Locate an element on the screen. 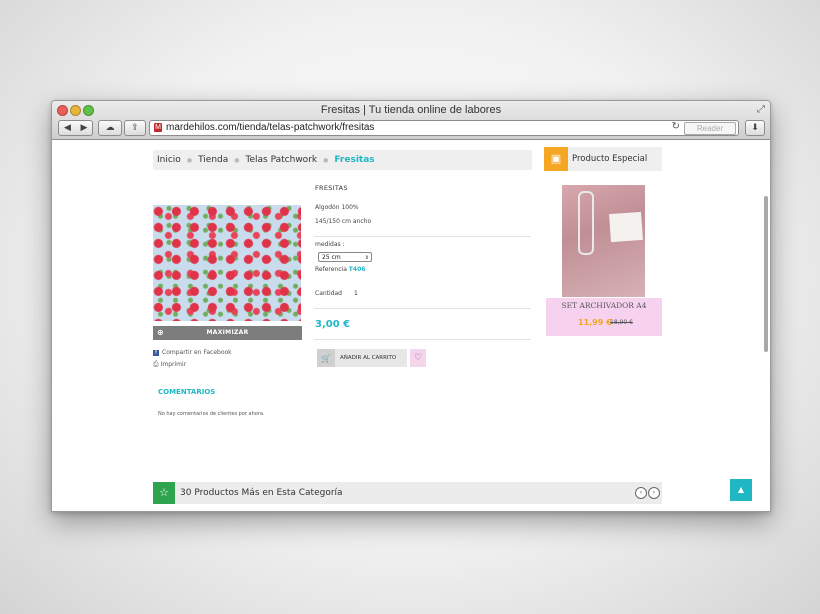  printer-icon: ⎙ is located at coordinates (156, 364).